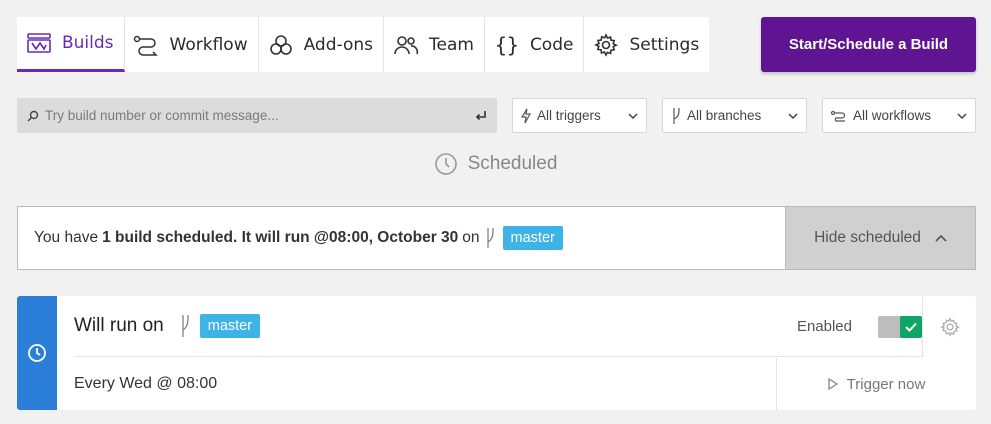  Describe the element at coordinates (208, 44) in the screenshot. I see `tab-label: Workflow` at that location.